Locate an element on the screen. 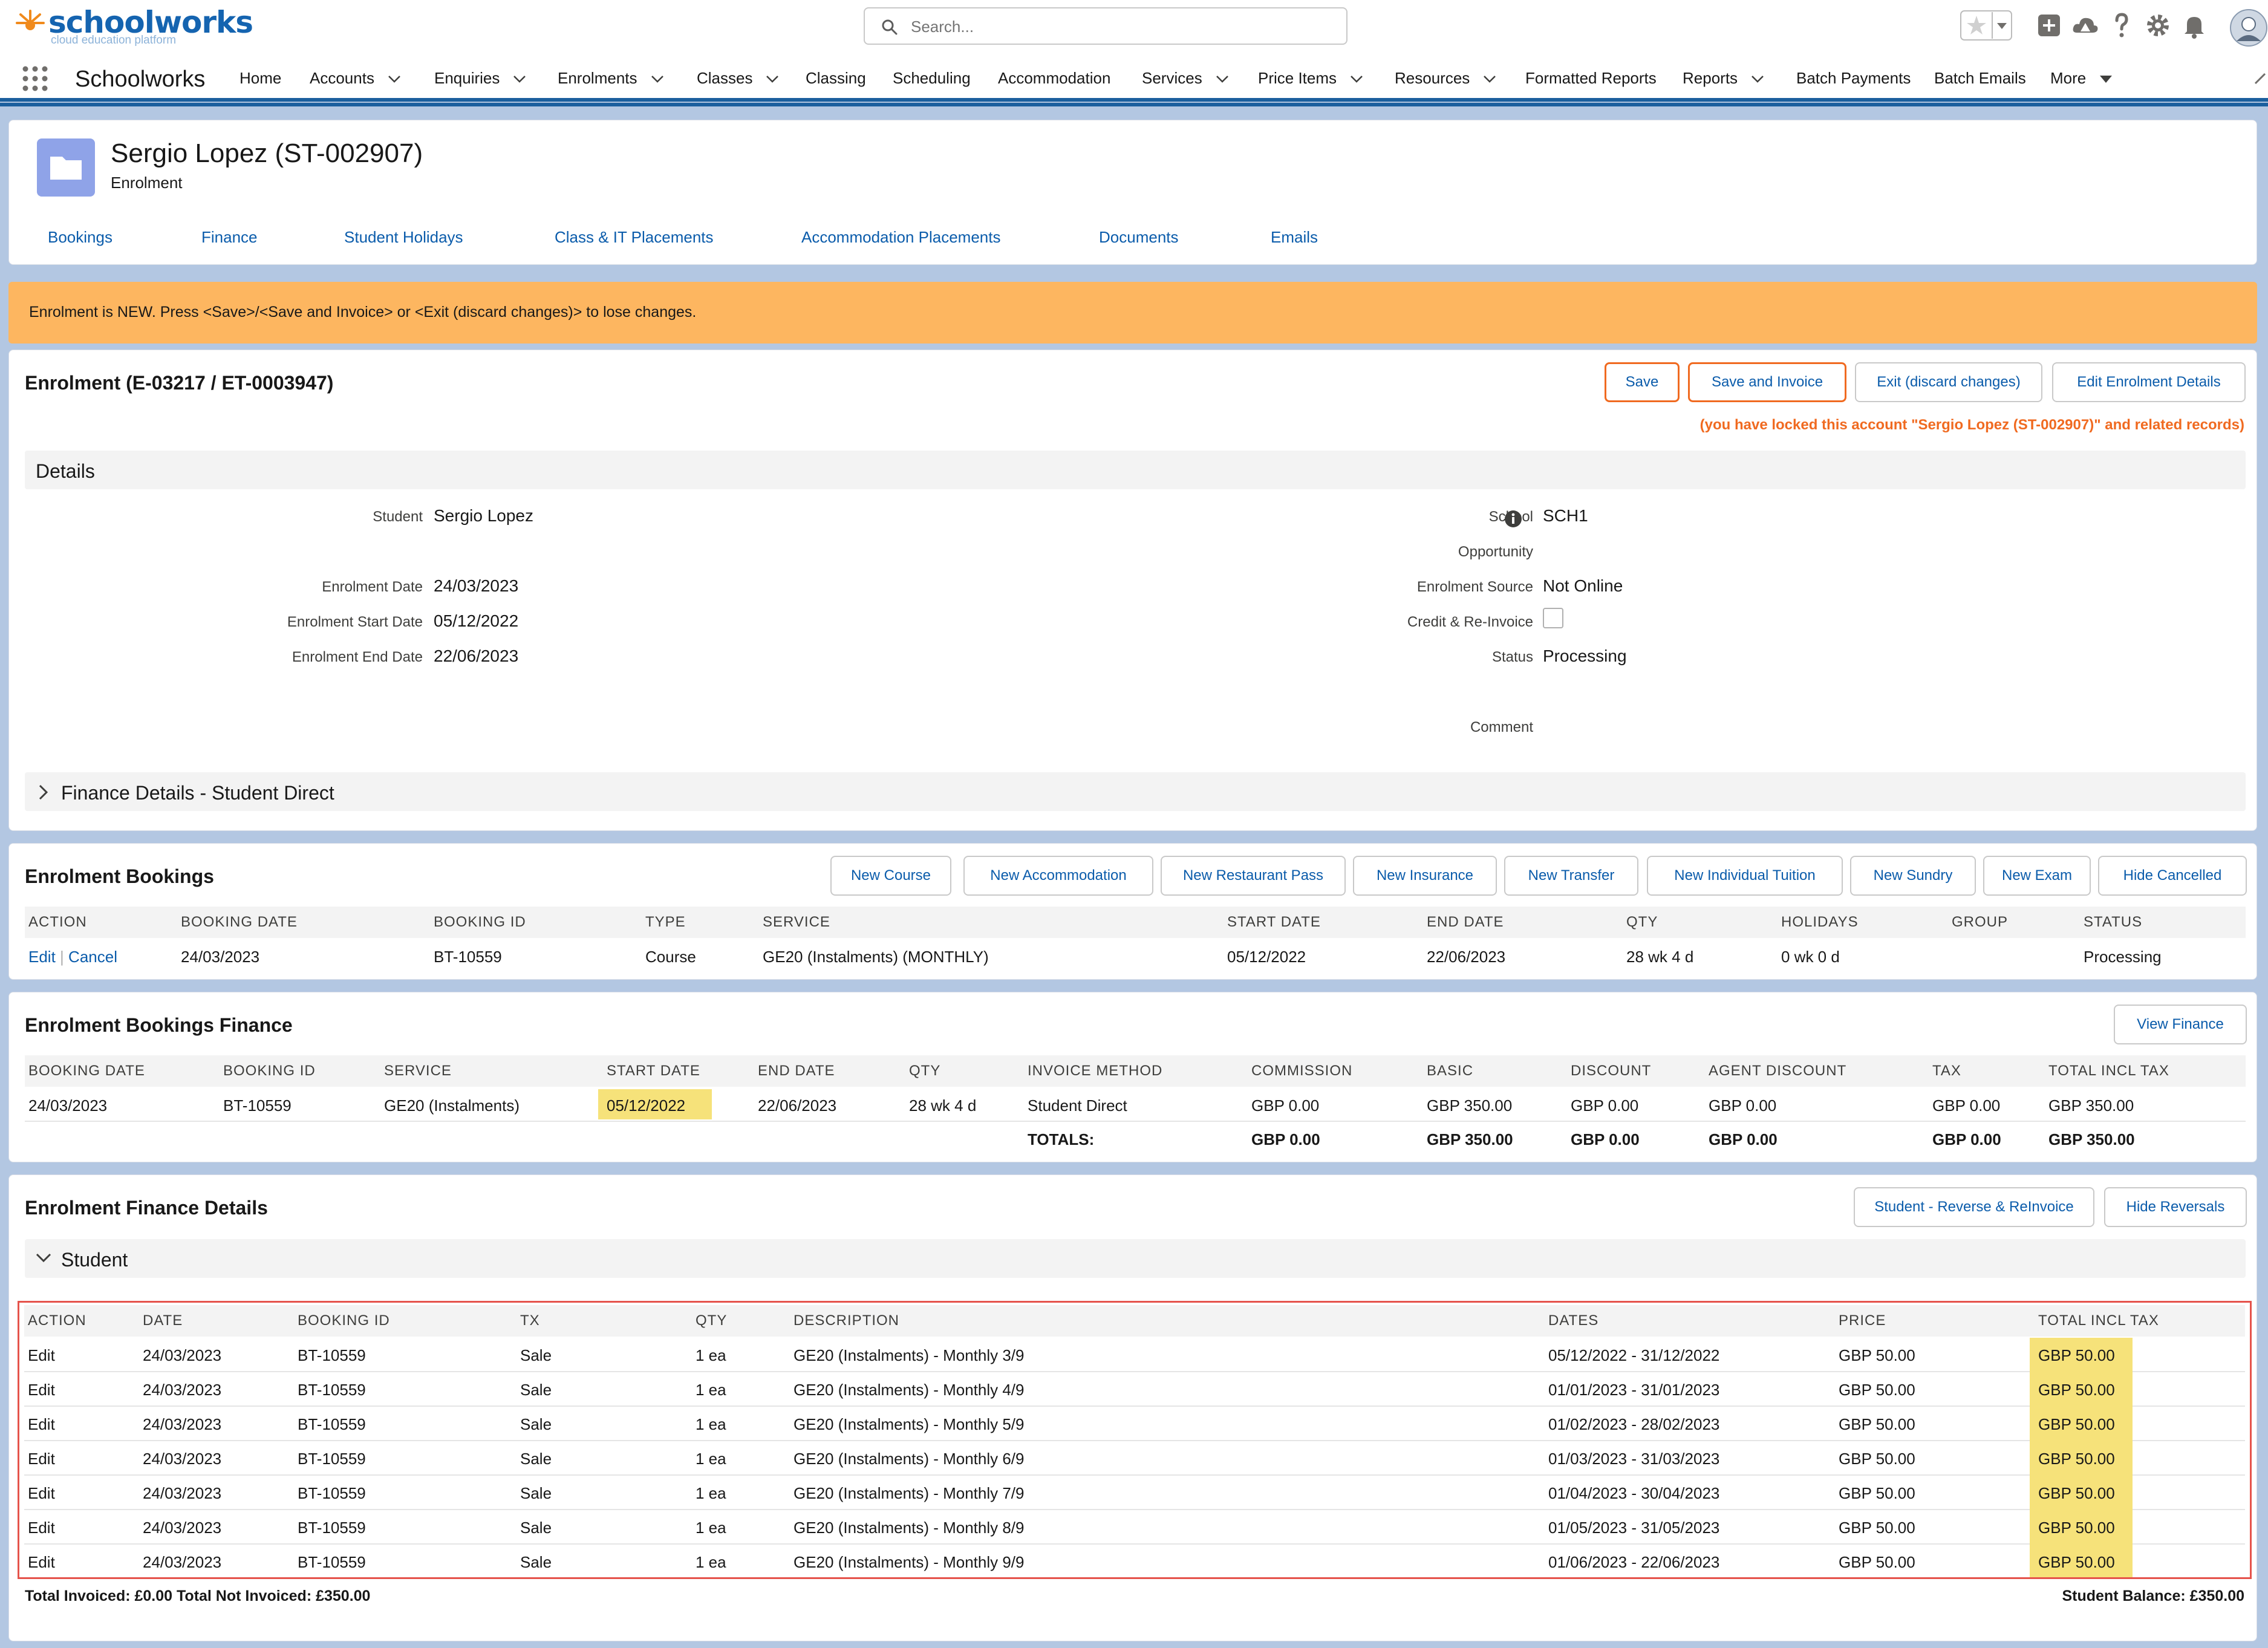  tab-accommodation-placements: Accommodation Placements is located at coordinates (900, 237).